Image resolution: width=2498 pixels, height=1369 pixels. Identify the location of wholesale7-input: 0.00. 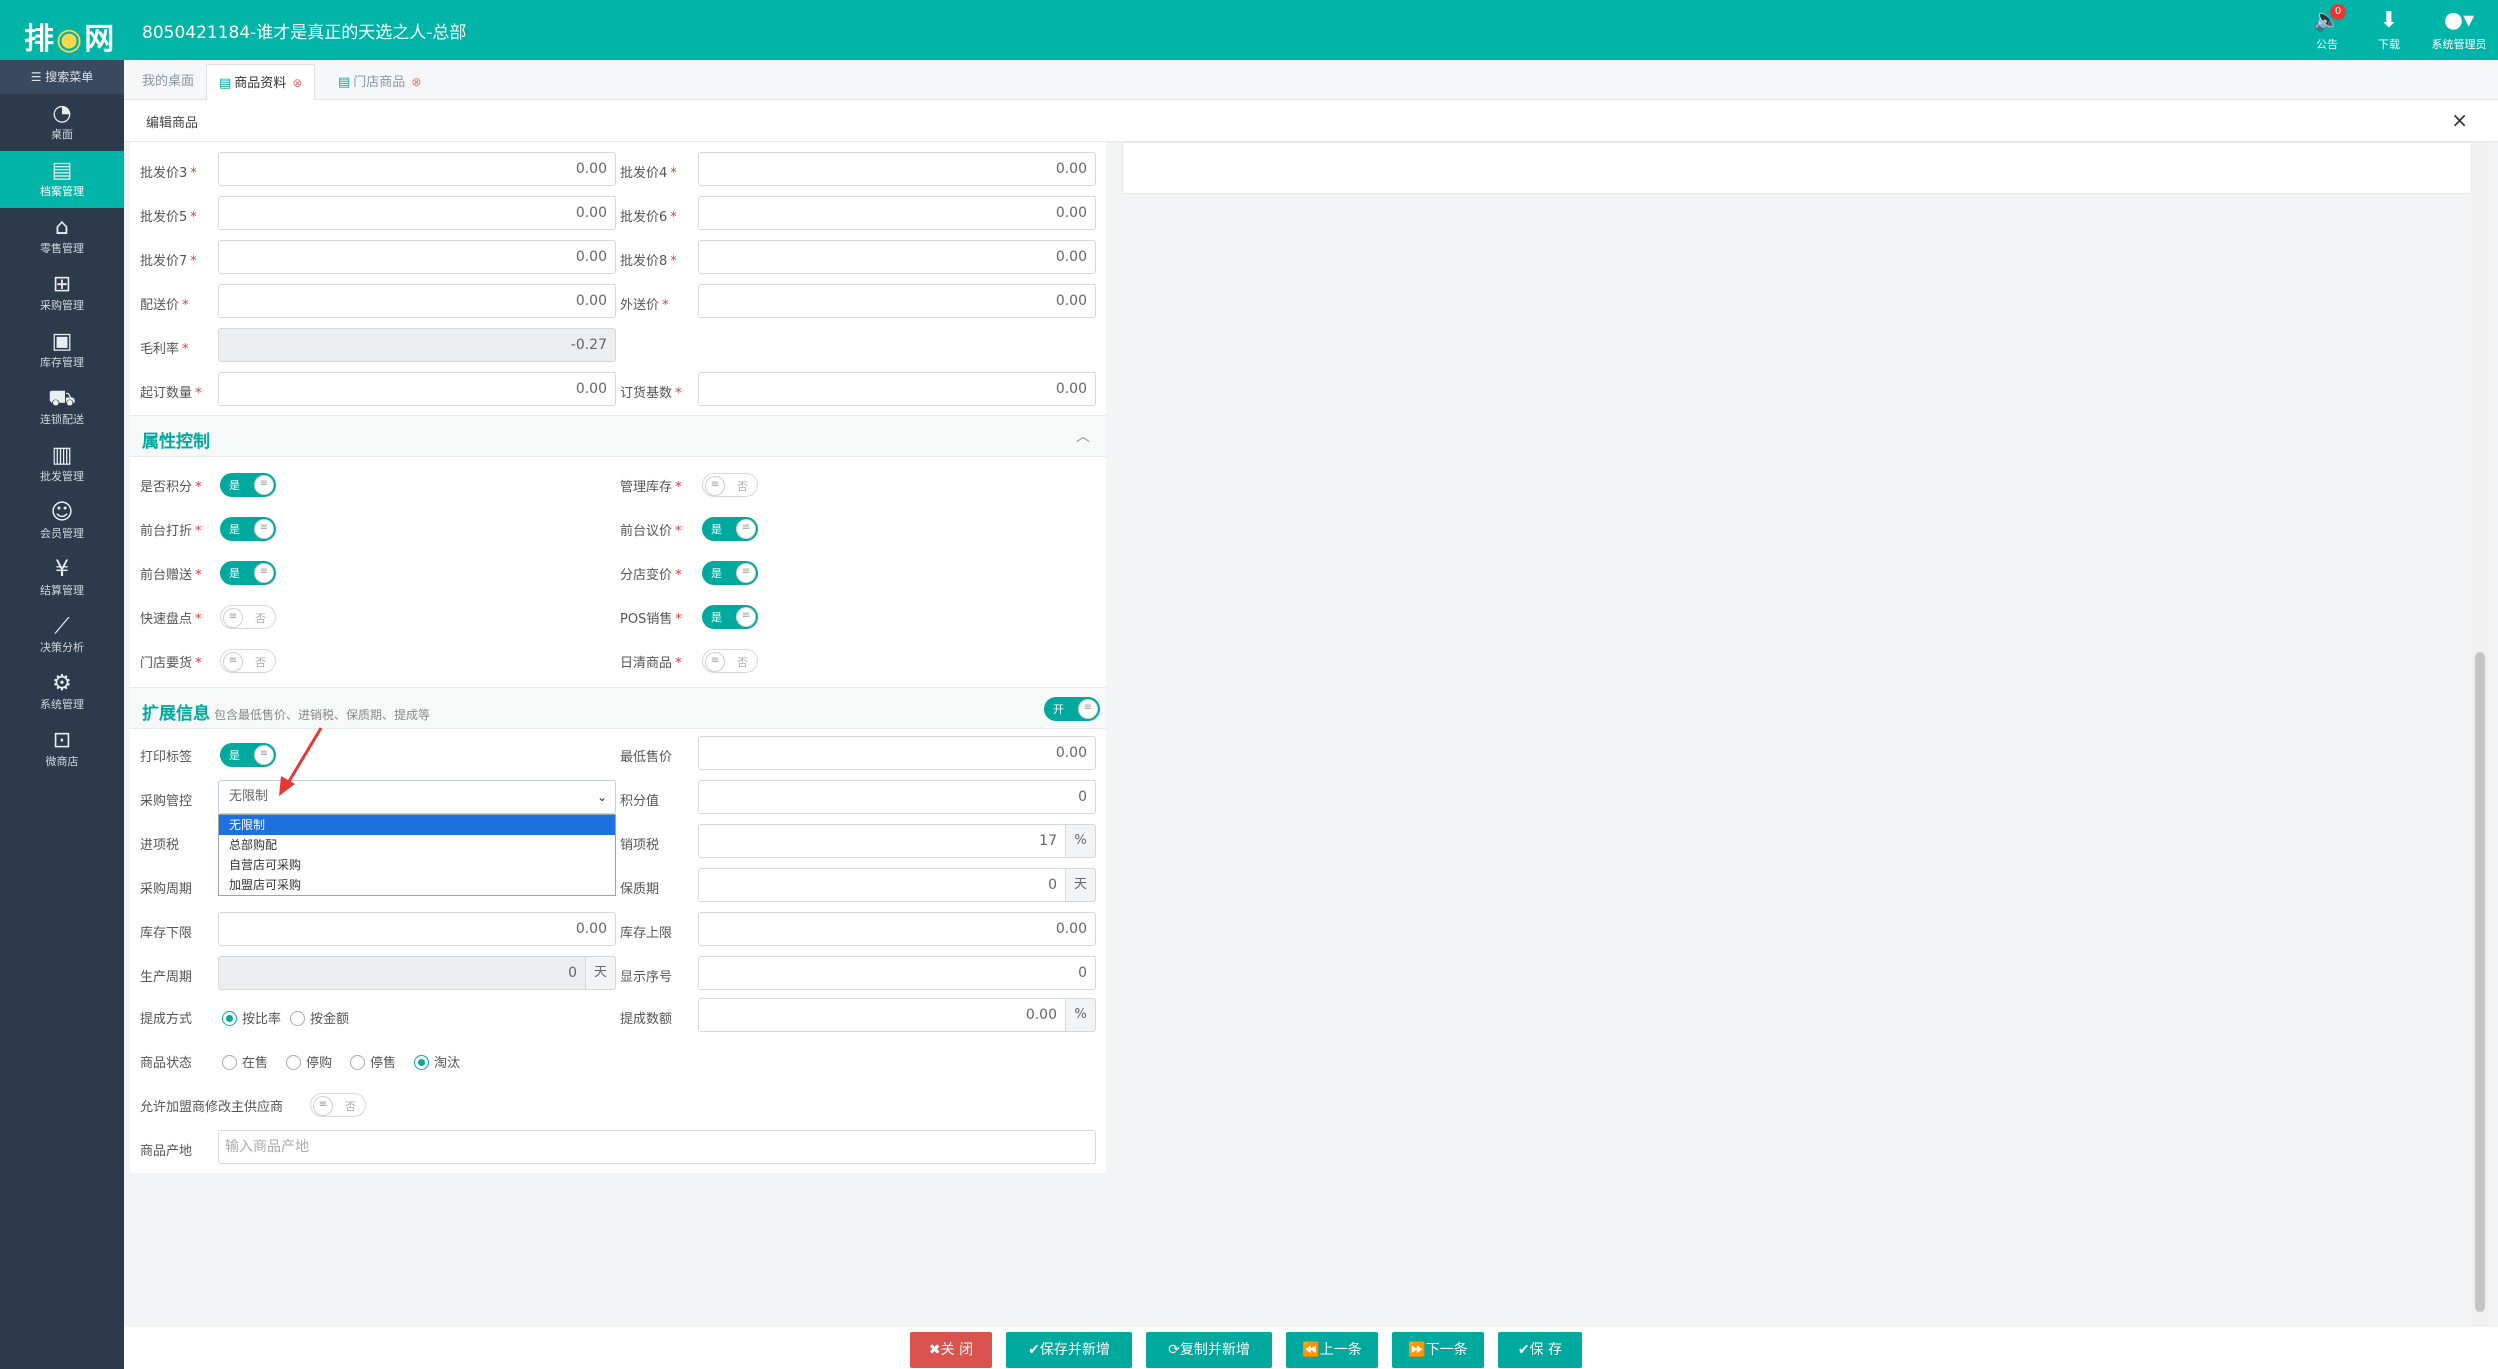
(417, 257).